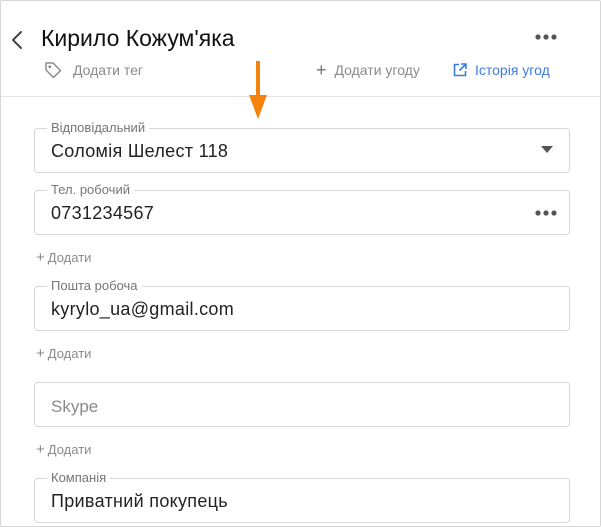 The image size is (601, 527). What do you see at coordinates (17, 40) in the screenshot?
I see `back-chevron-icon` at bounding box center [17, 40].